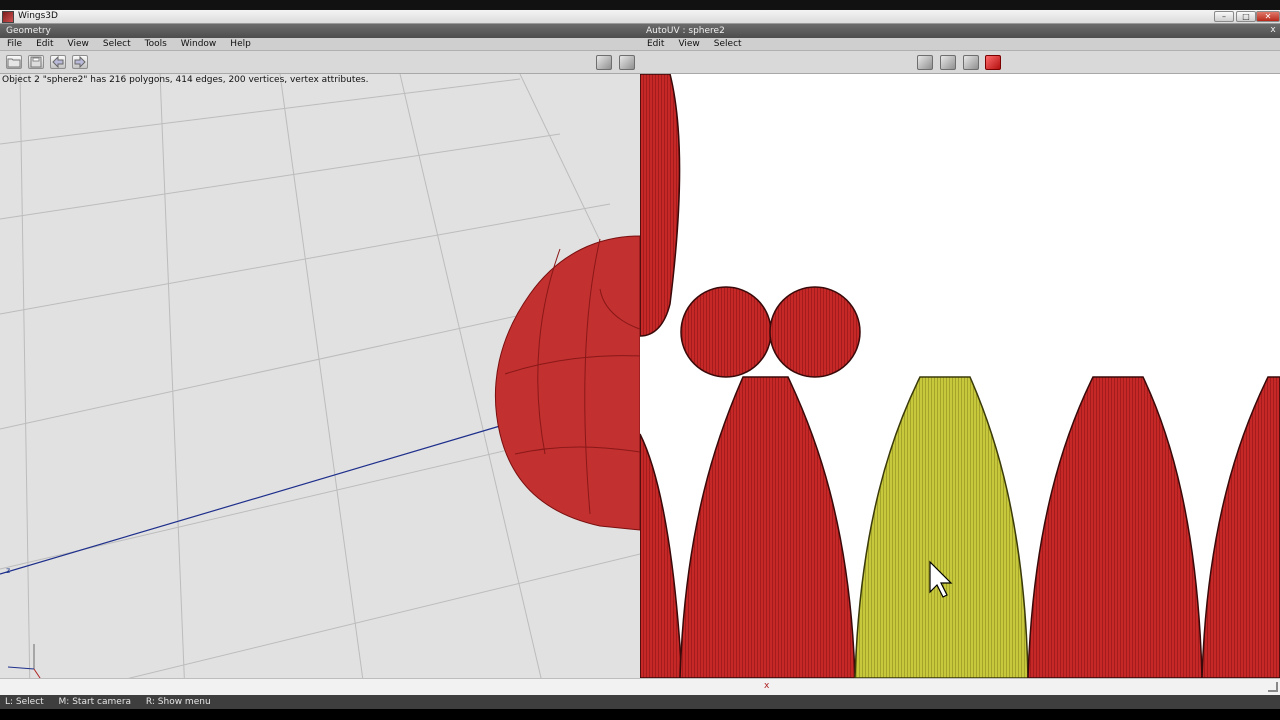 The height and width of the screenshot is (720, 1280). What do you see at coordinates (320, 62) in the screenshot?
I see `geometry-toolbar` at bounding box center [320, 62].